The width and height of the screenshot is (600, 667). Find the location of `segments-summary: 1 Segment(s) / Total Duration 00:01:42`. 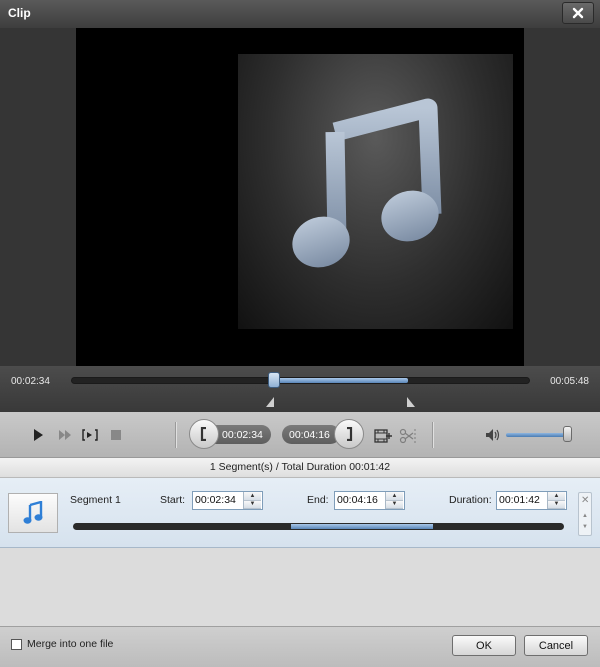

segments-summary: 1 Segment(s) / Total Duration 00:01:42 is located at coordinates (300, 468).